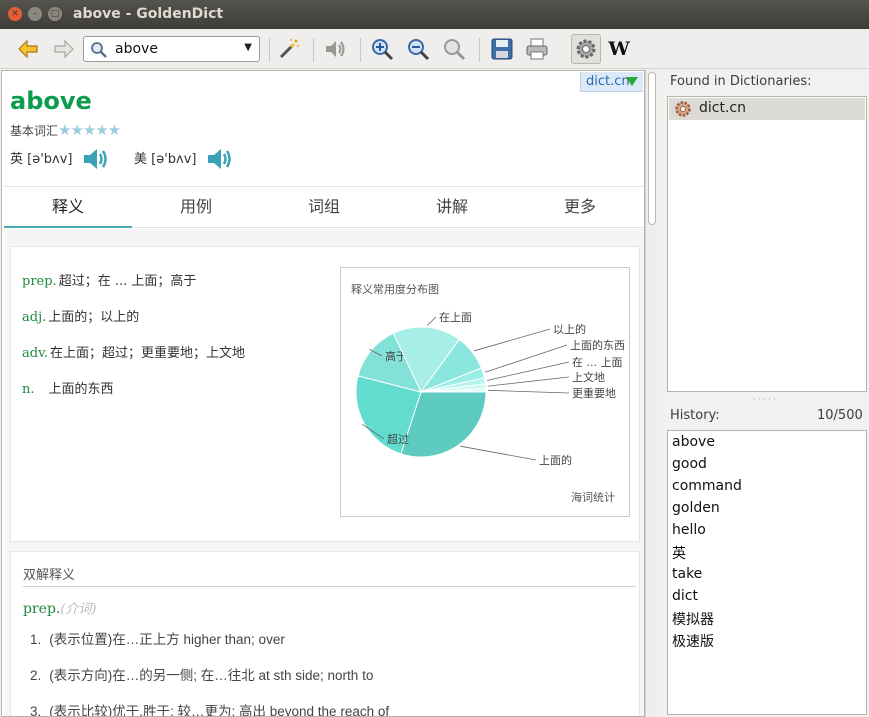 This screenshot has height=717, width=869. I want to click on sense-number: 1., so click(36, 639).